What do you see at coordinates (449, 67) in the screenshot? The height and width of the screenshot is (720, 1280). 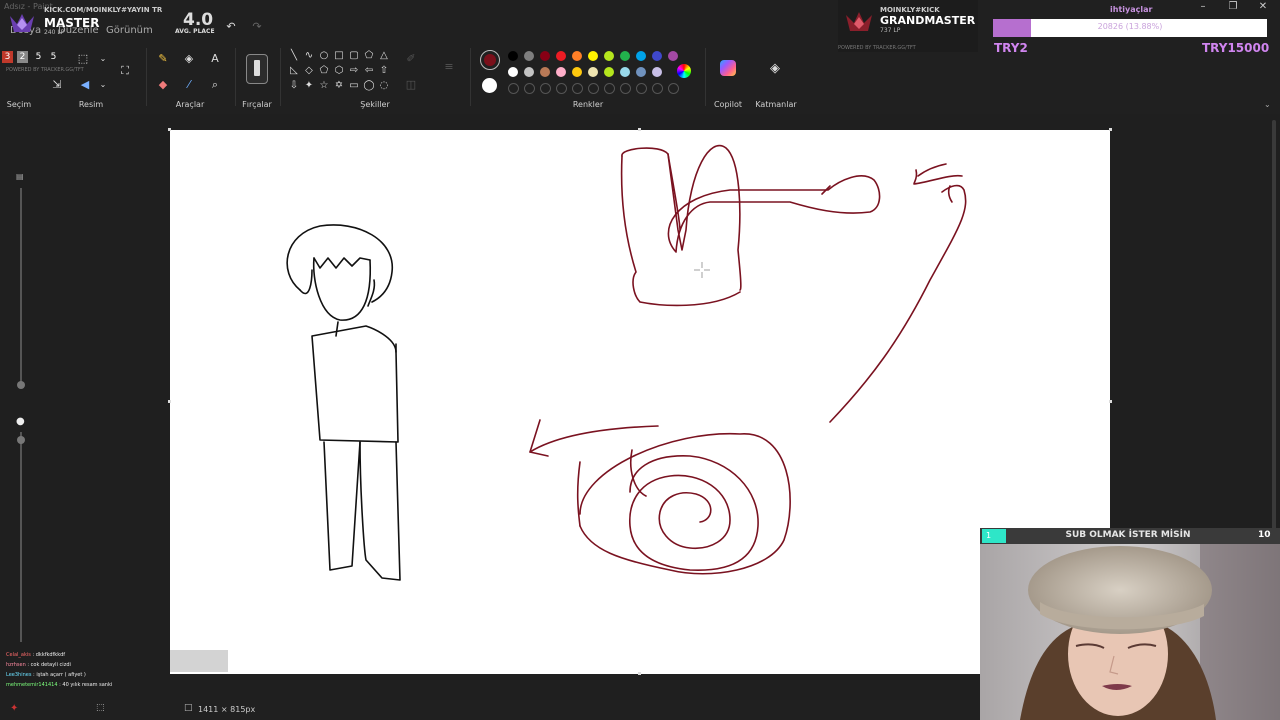 I see `stroke-size-icon: ≡` at bounding box center [449, 67].